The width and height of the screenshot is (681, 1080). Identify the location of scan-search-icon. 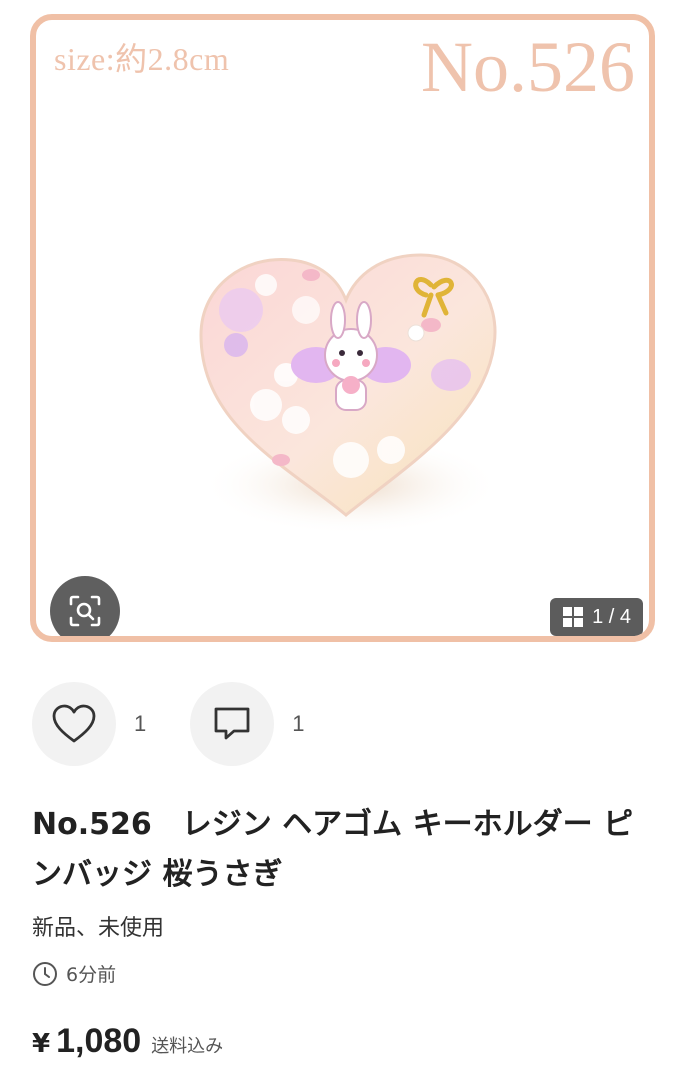
(85, 611).